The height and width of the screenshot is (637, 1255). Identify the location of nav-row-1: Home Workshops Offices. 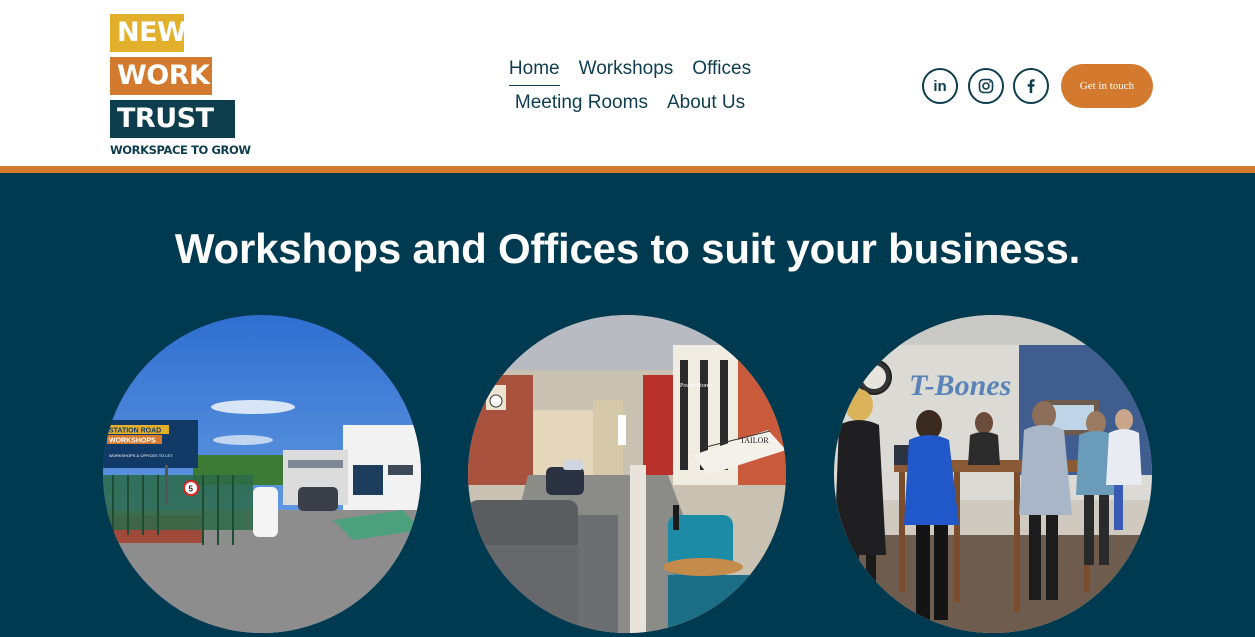
(630, 73).